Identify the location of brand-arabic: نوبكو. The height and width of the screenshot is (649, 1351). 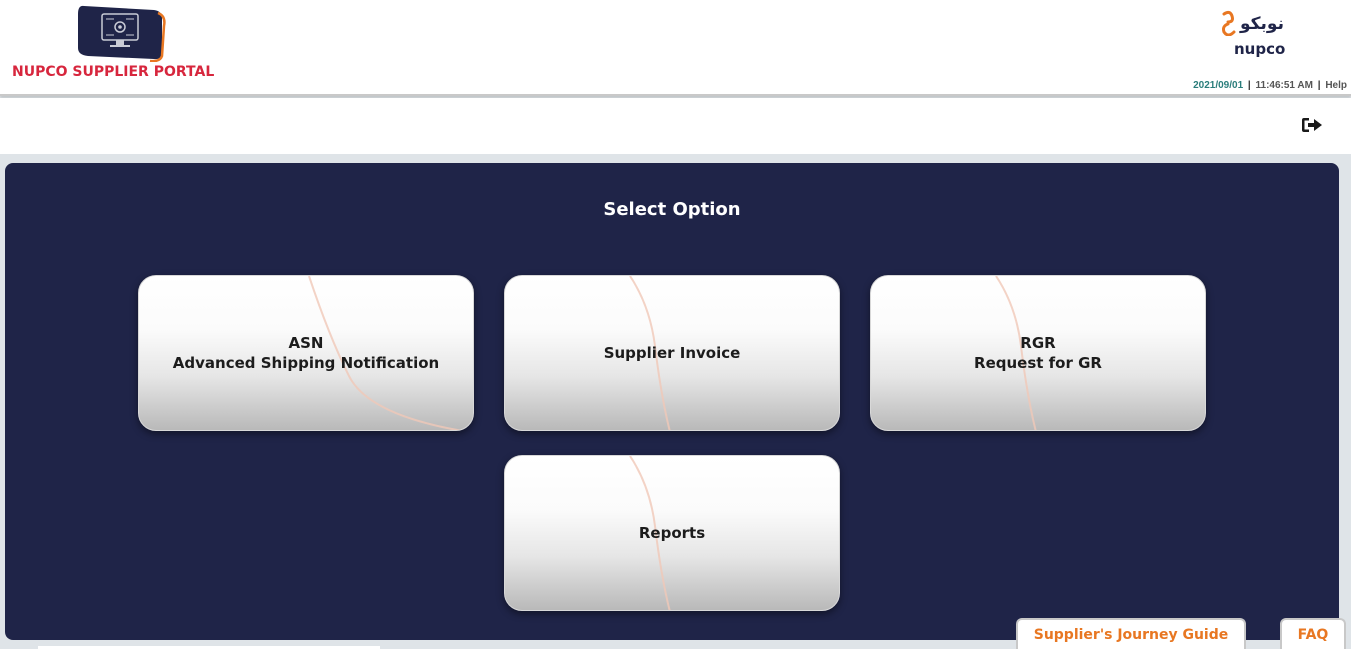
(1262, 24).